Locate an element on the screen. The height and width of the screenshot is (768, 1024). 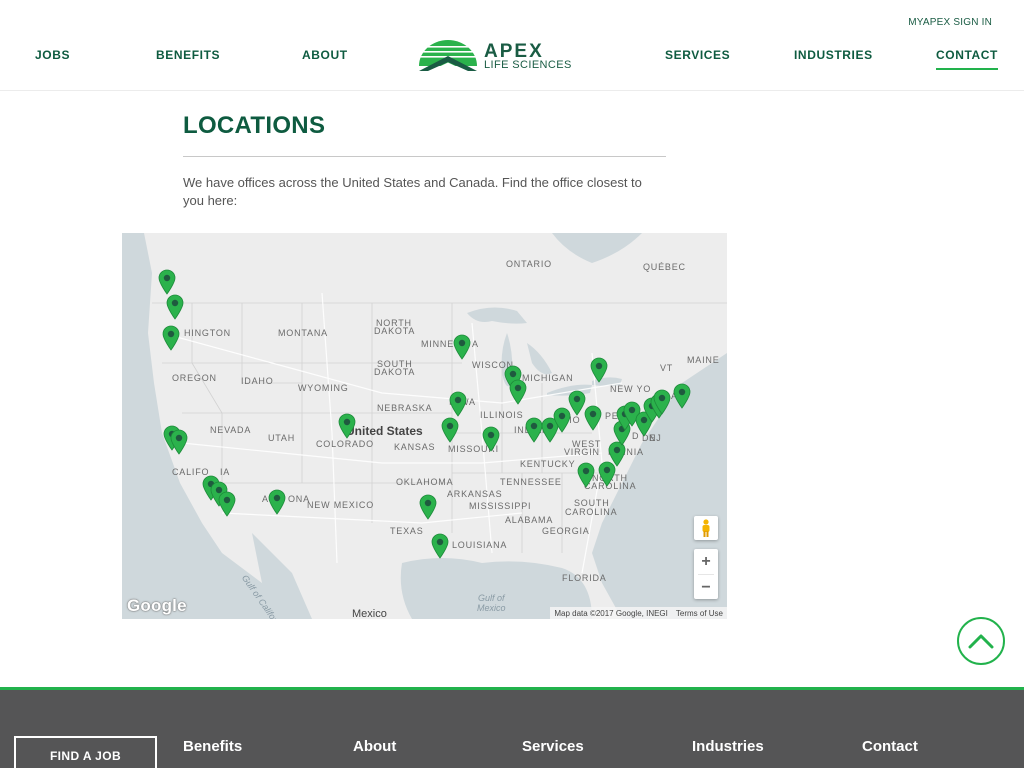
chevron-up-icon is located at coordinates (981, 641).